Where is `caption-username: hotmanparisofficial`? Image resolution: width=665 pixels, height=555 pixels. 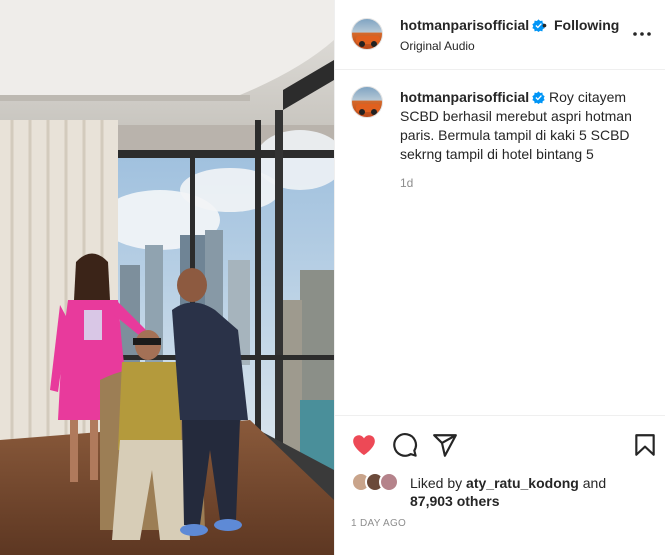 caption-username: hotmanparisofficial is located at coordinates (464, 97).